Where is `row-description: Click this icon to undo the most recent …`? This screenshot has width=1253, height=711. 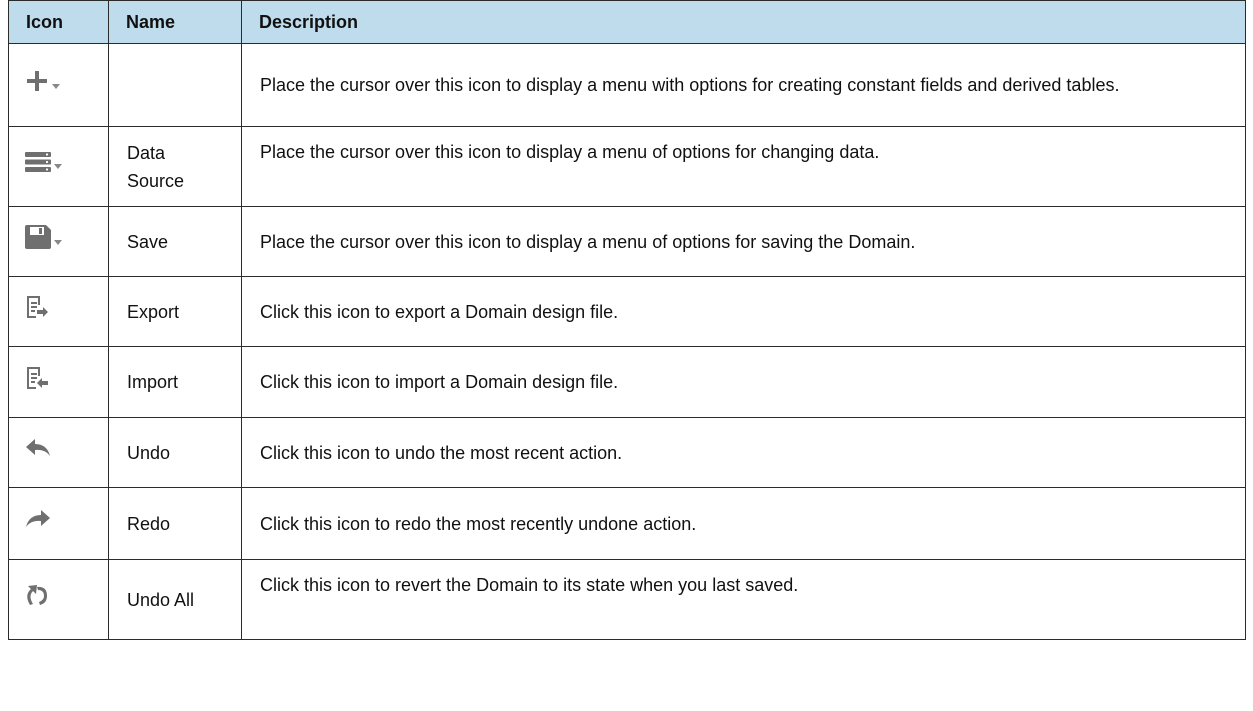 row-description: Click this icon to undo the most recent … is located at coordinates (743, 452).